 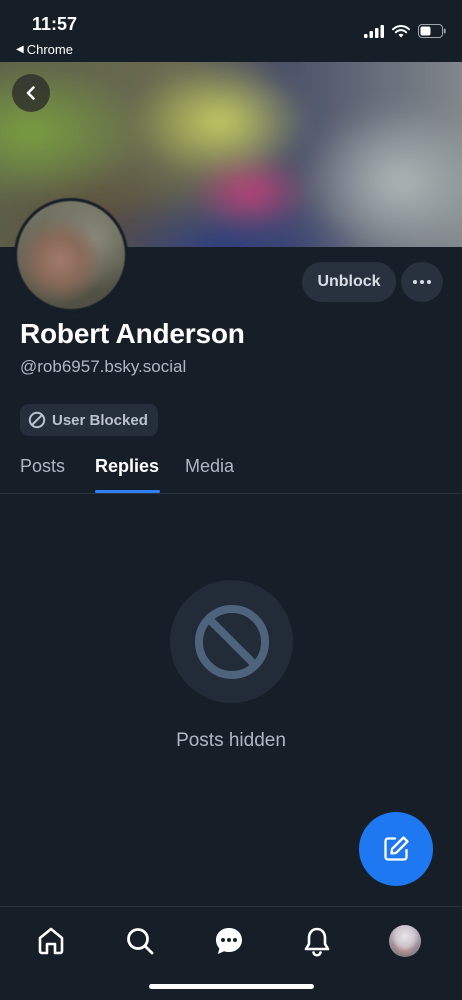 I want to click on back-to-app-link: ◀ Chrome, so click(x=44, y=49).